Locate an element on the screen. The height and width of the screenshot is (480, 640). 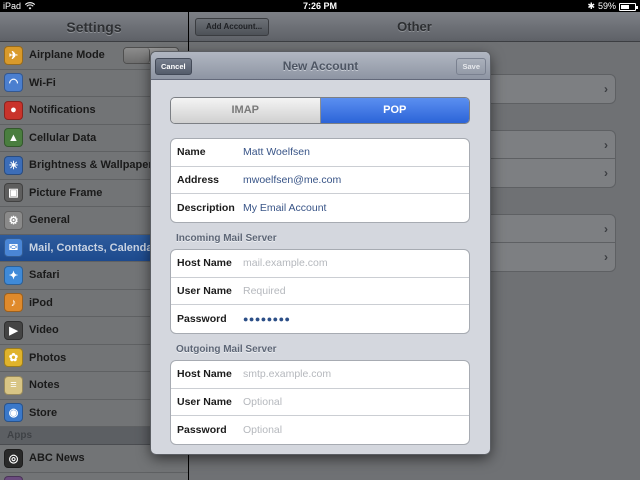
account-type-segmented-control: IMAP POP is located at coordinates (320, 110).